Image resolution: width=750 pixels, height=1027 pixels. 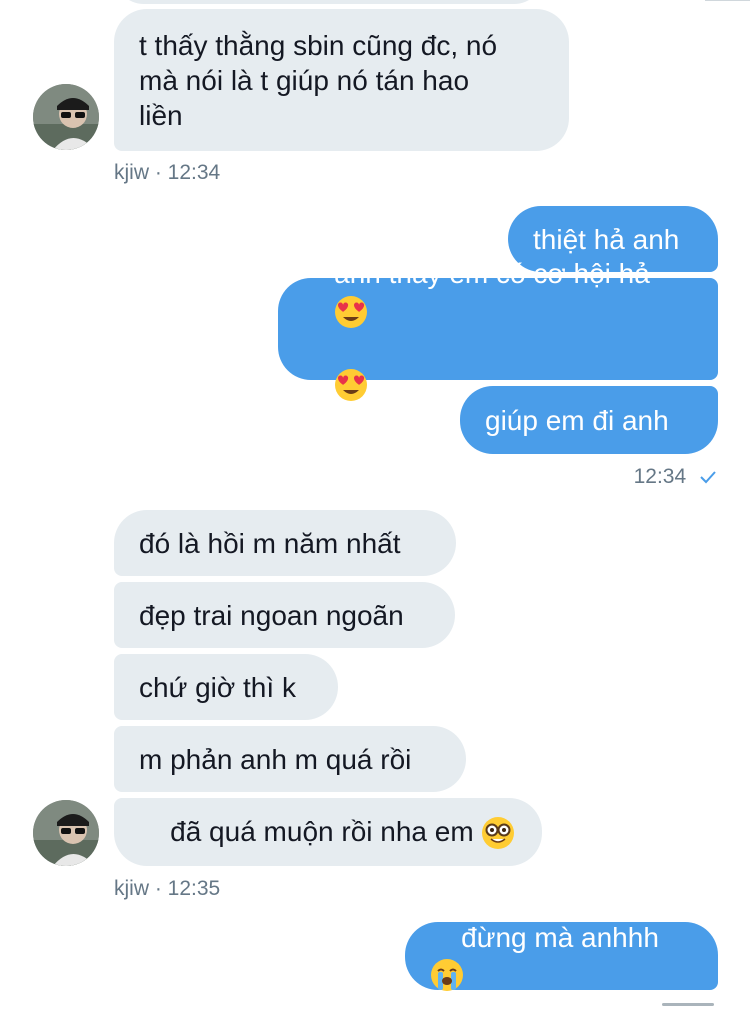 I want to click on incoming-message: đẹp trai ngoan ngoãn, so click(x=284, y=615).